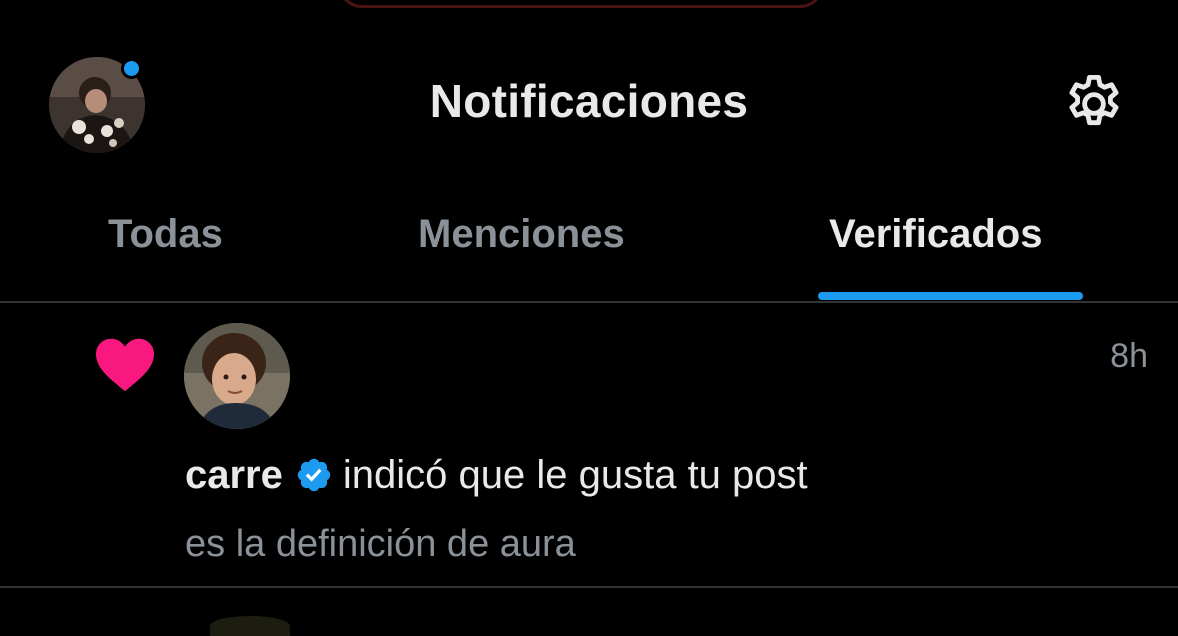 The height and width of the screenshot is (636, 1178). I want to click on next-item-avatar-peek, so click(250, 626).